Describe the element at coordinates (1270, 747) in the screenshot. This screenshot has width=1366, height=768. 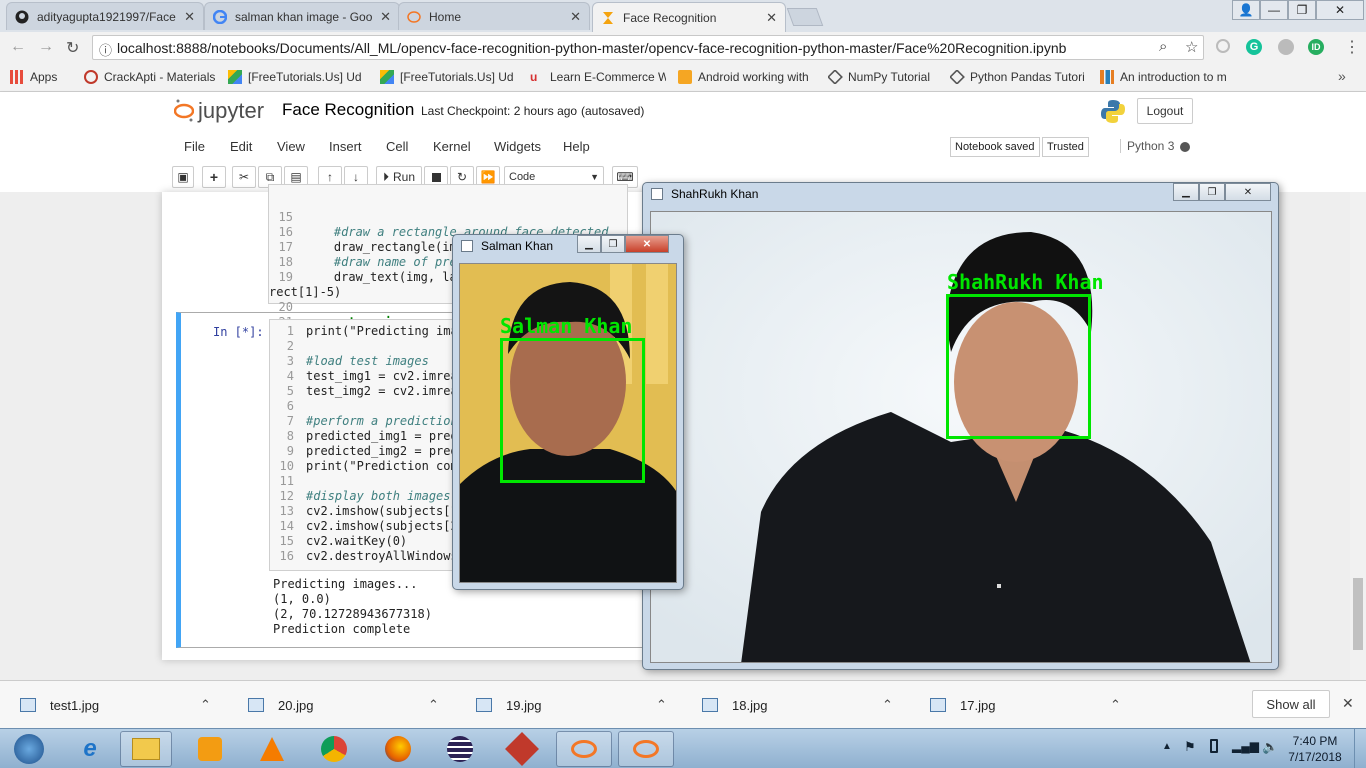
I see `volume-icon: 🔈` at that location.